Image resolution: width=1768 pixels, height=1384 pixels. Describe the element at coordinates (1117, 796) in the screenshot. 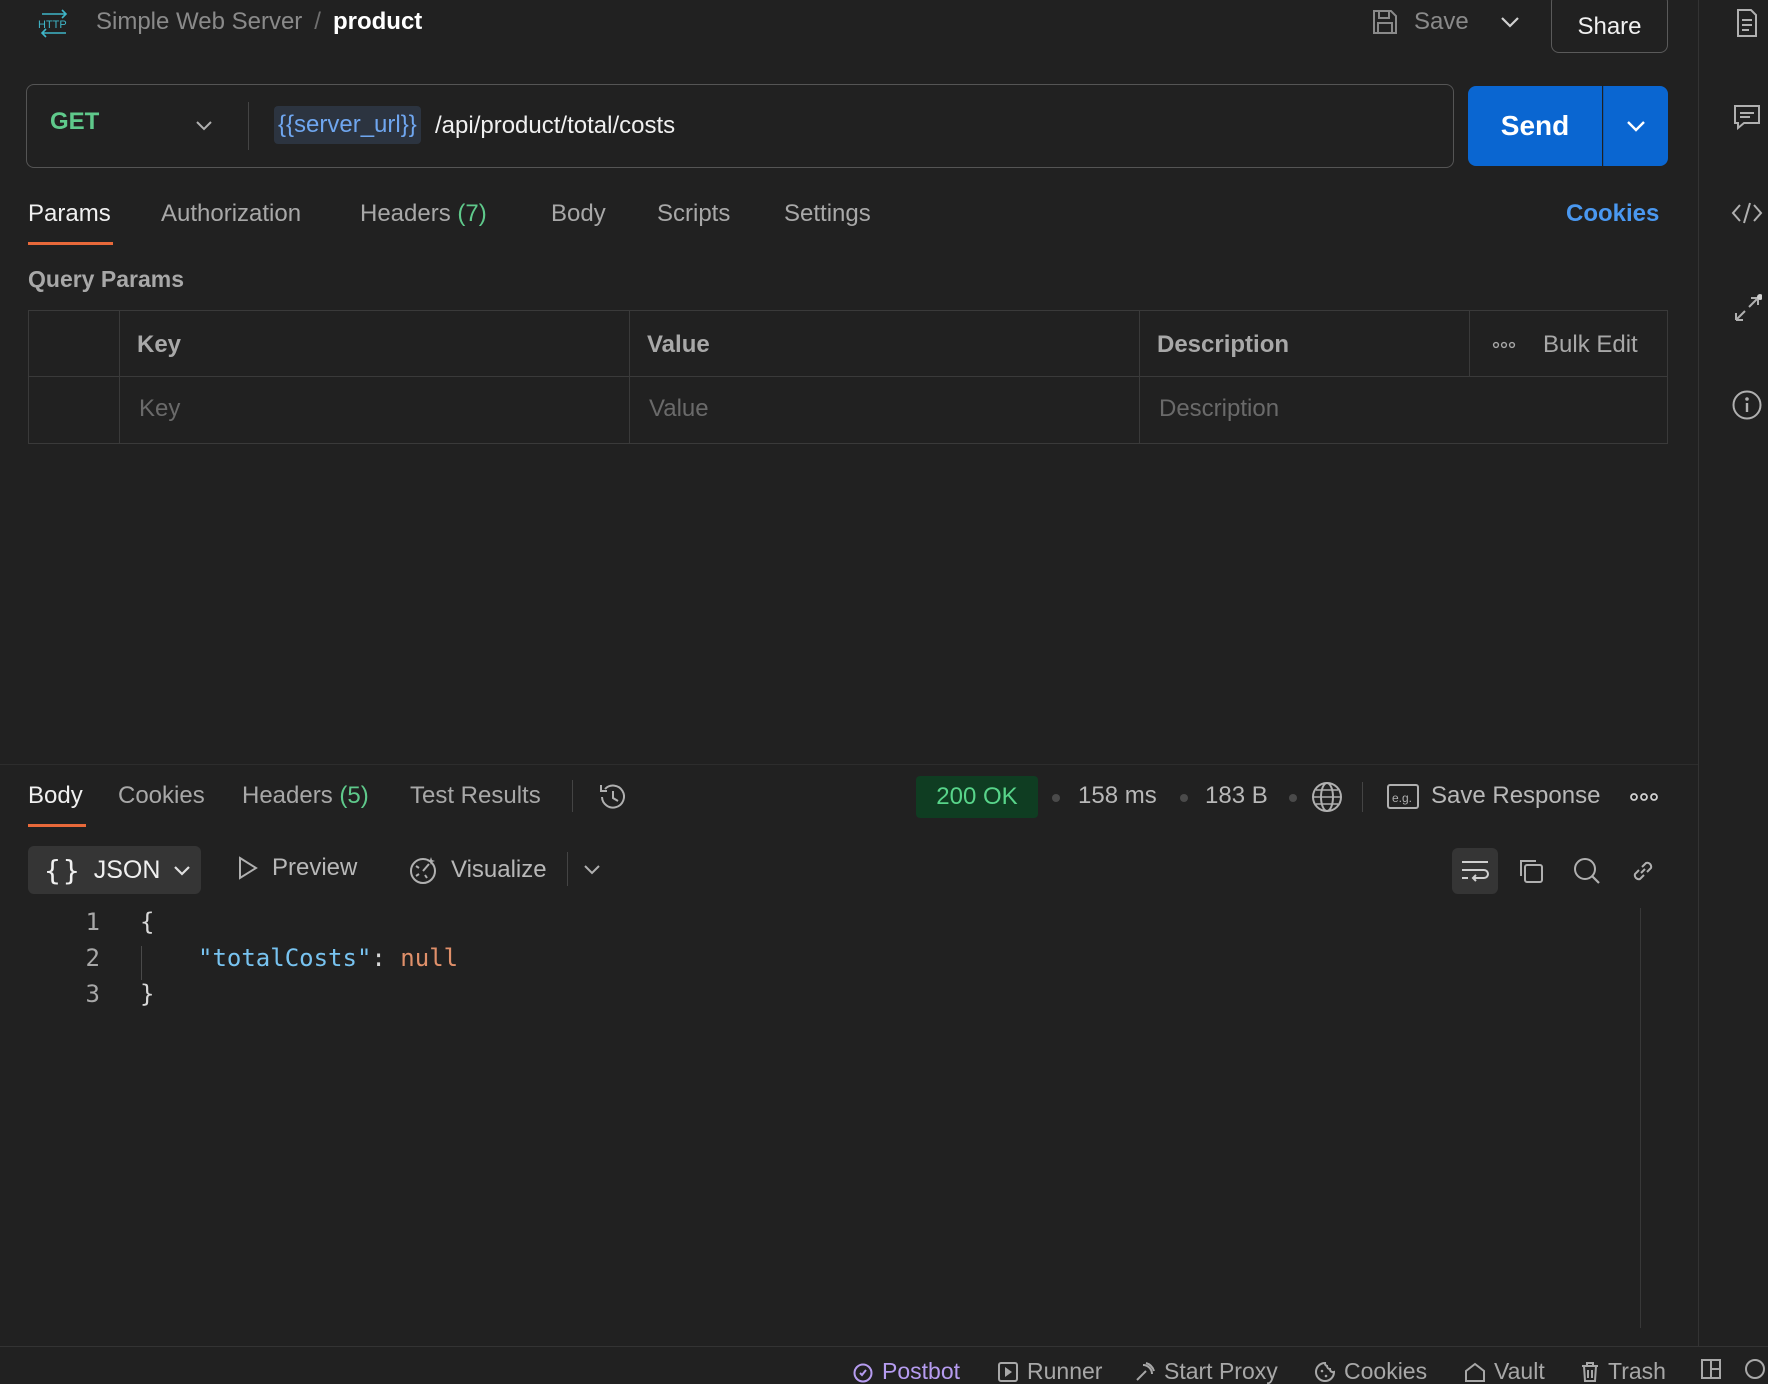

I see `response-time: 158 ms` at that location.